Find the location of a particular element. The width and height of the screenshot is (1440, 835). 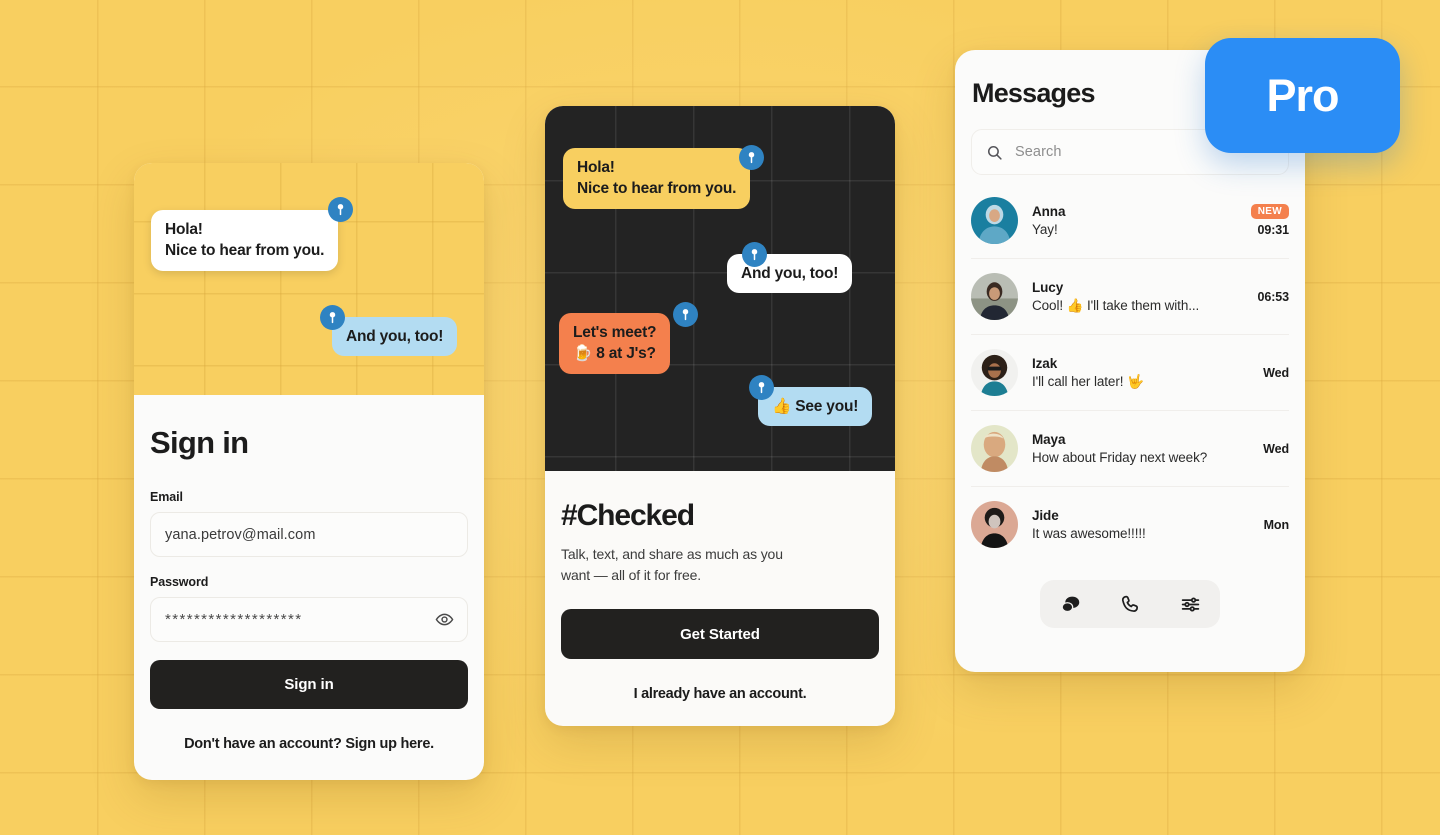

list-item-meta: 06:53 is located at coordinates (1273, 296).